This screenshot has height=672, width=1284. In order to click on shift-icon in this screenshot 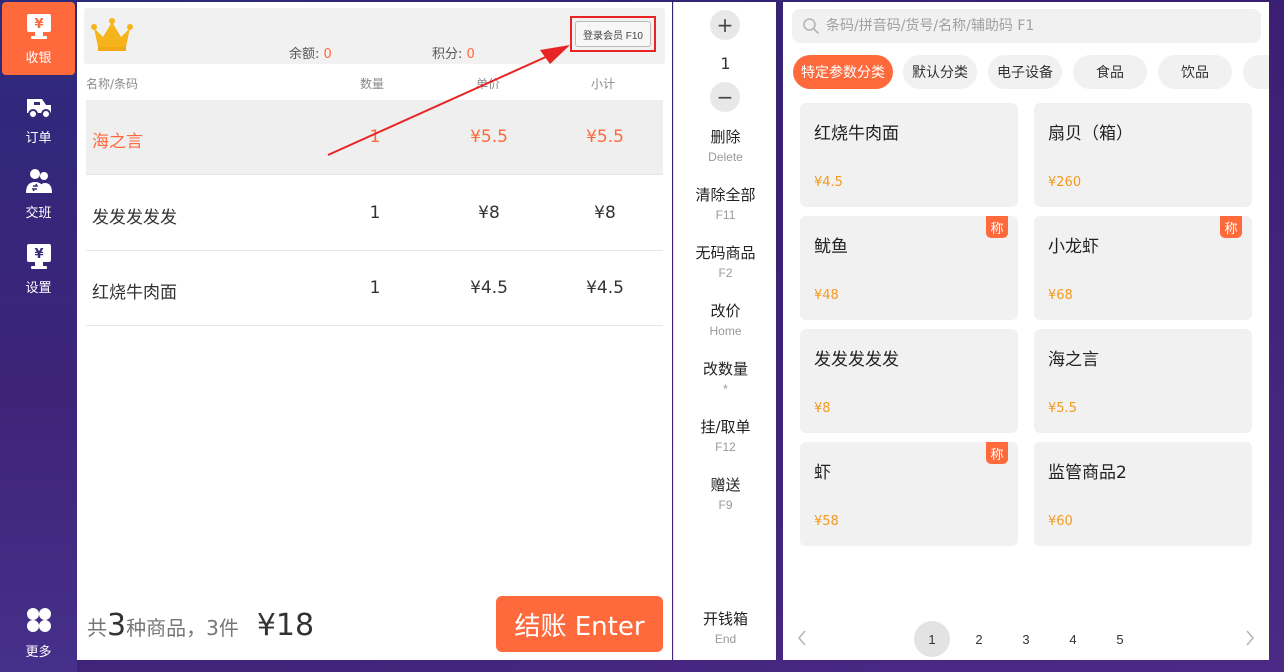, I will do `click(38, 181)`.